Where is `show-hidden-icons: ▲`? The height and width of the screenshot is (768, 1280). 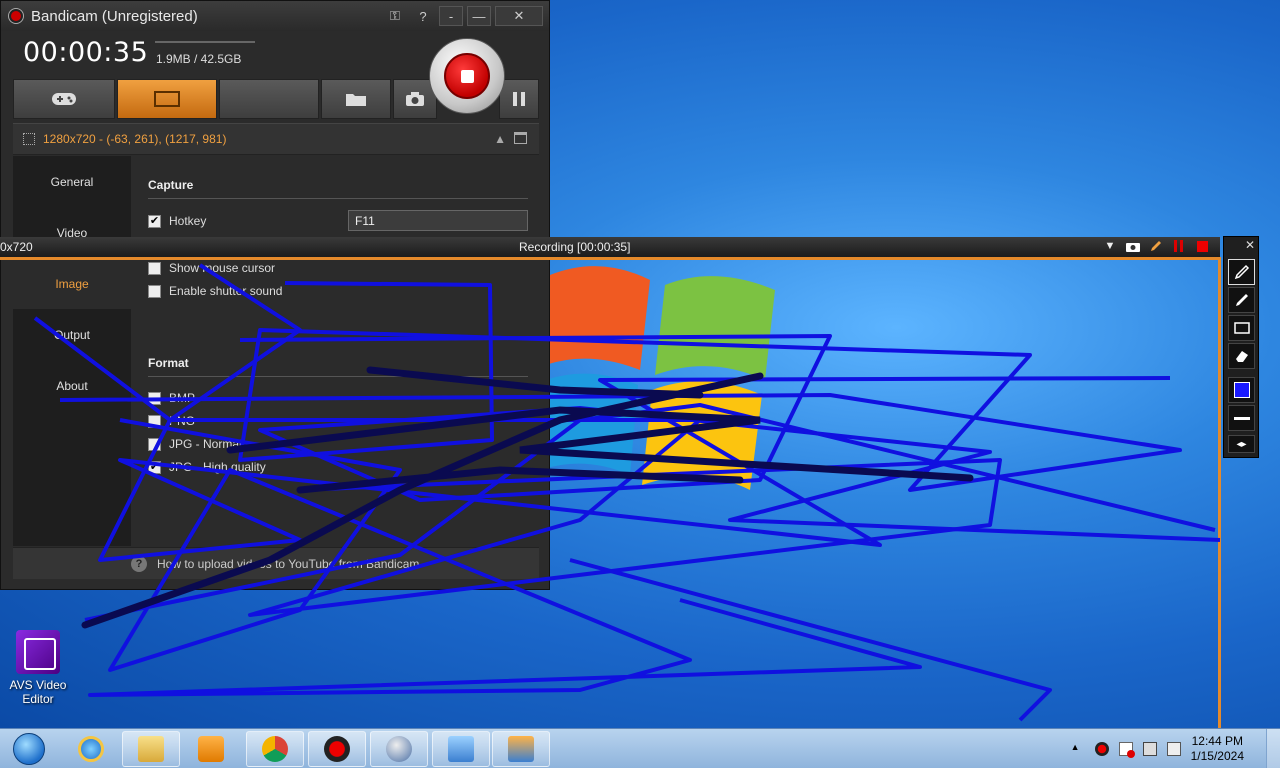
show-hidden-icons: ▲ is located at coordinates (1078, 749).